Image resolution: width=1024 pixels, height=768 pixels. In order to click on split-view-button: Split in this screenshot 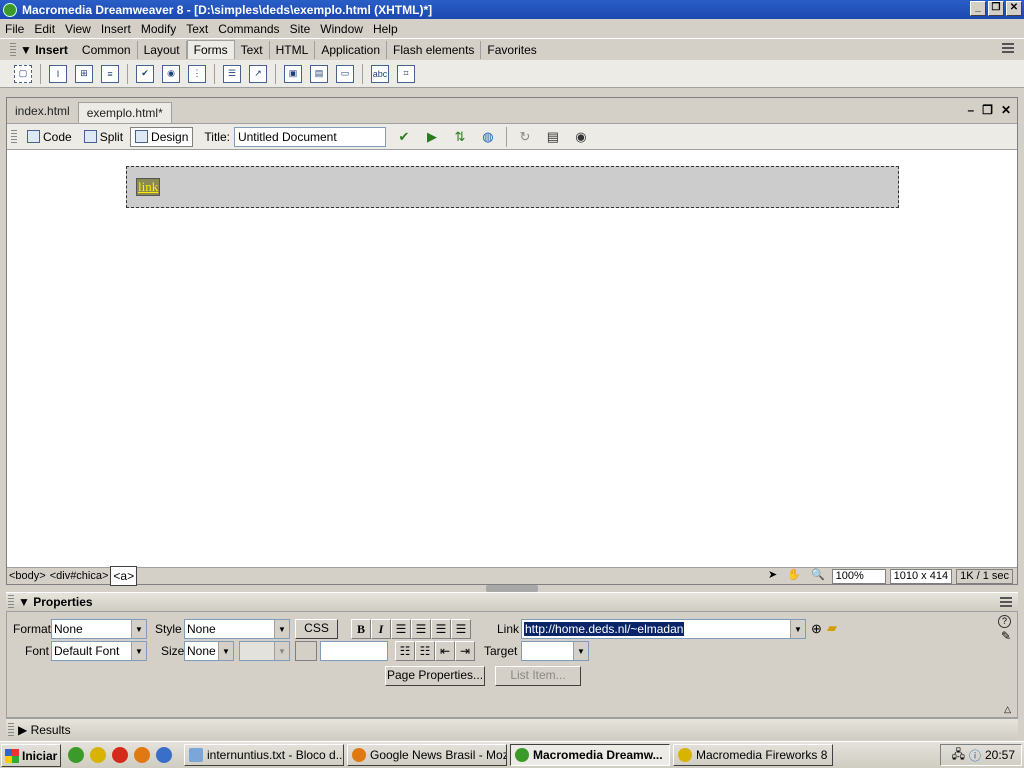, I will do `click(103, 137)`.